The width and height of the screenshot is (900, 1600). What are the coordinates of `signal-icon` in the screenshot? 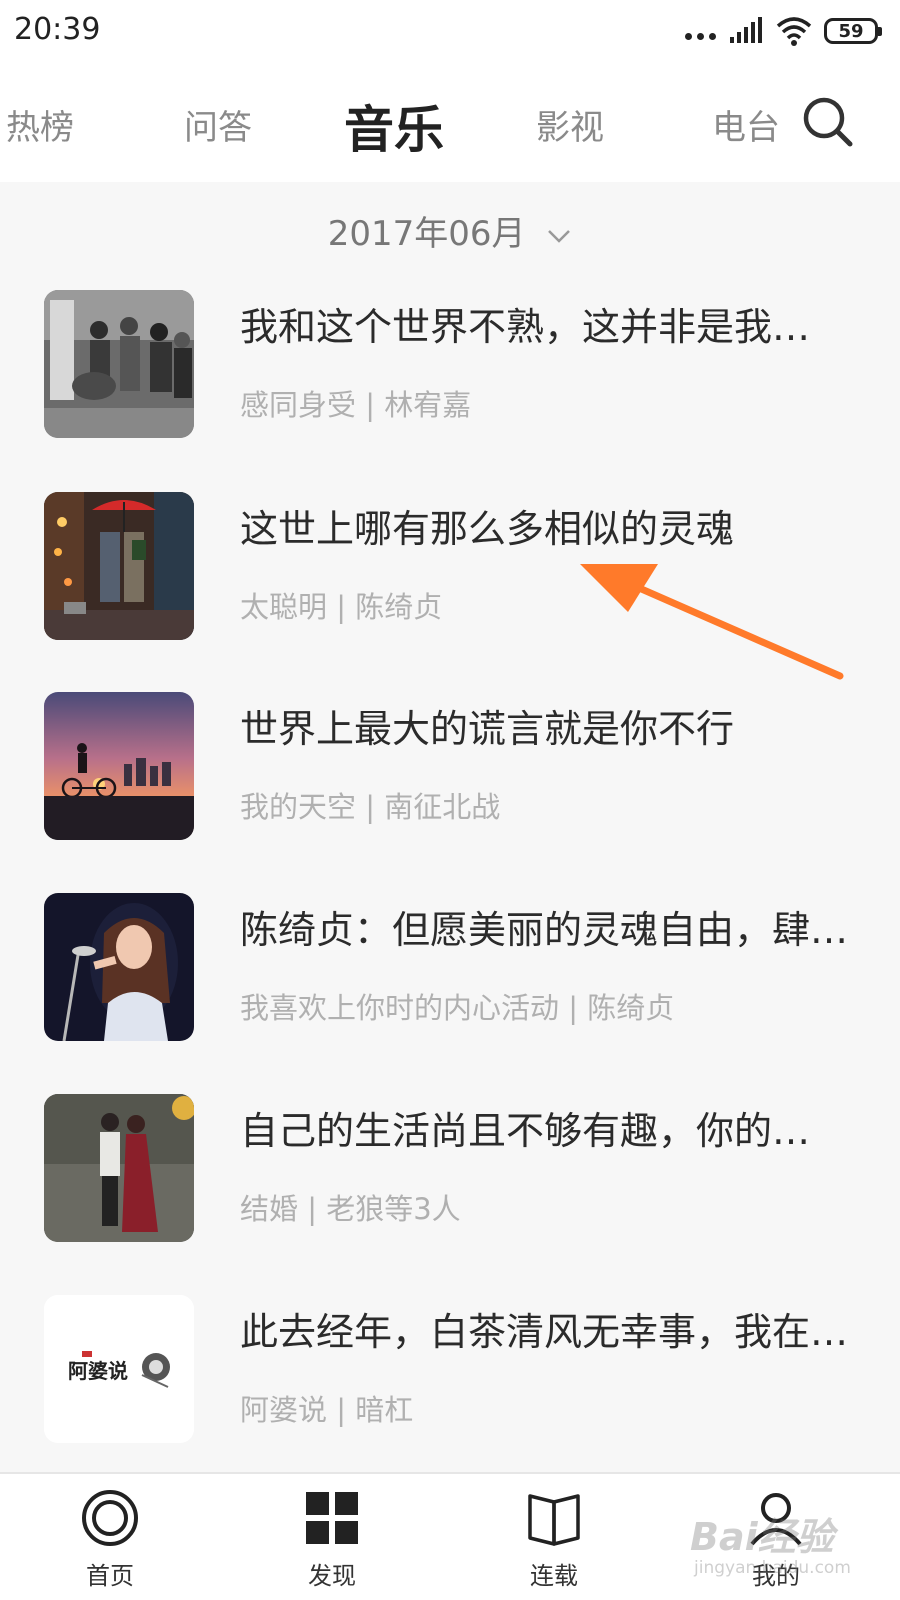 It's located at (746, 30).